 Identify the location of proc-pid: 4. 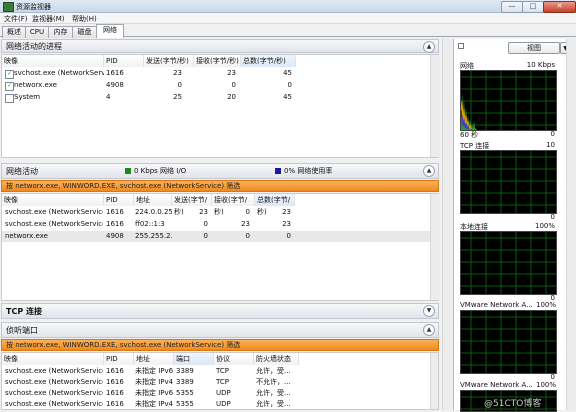
(108, 97).